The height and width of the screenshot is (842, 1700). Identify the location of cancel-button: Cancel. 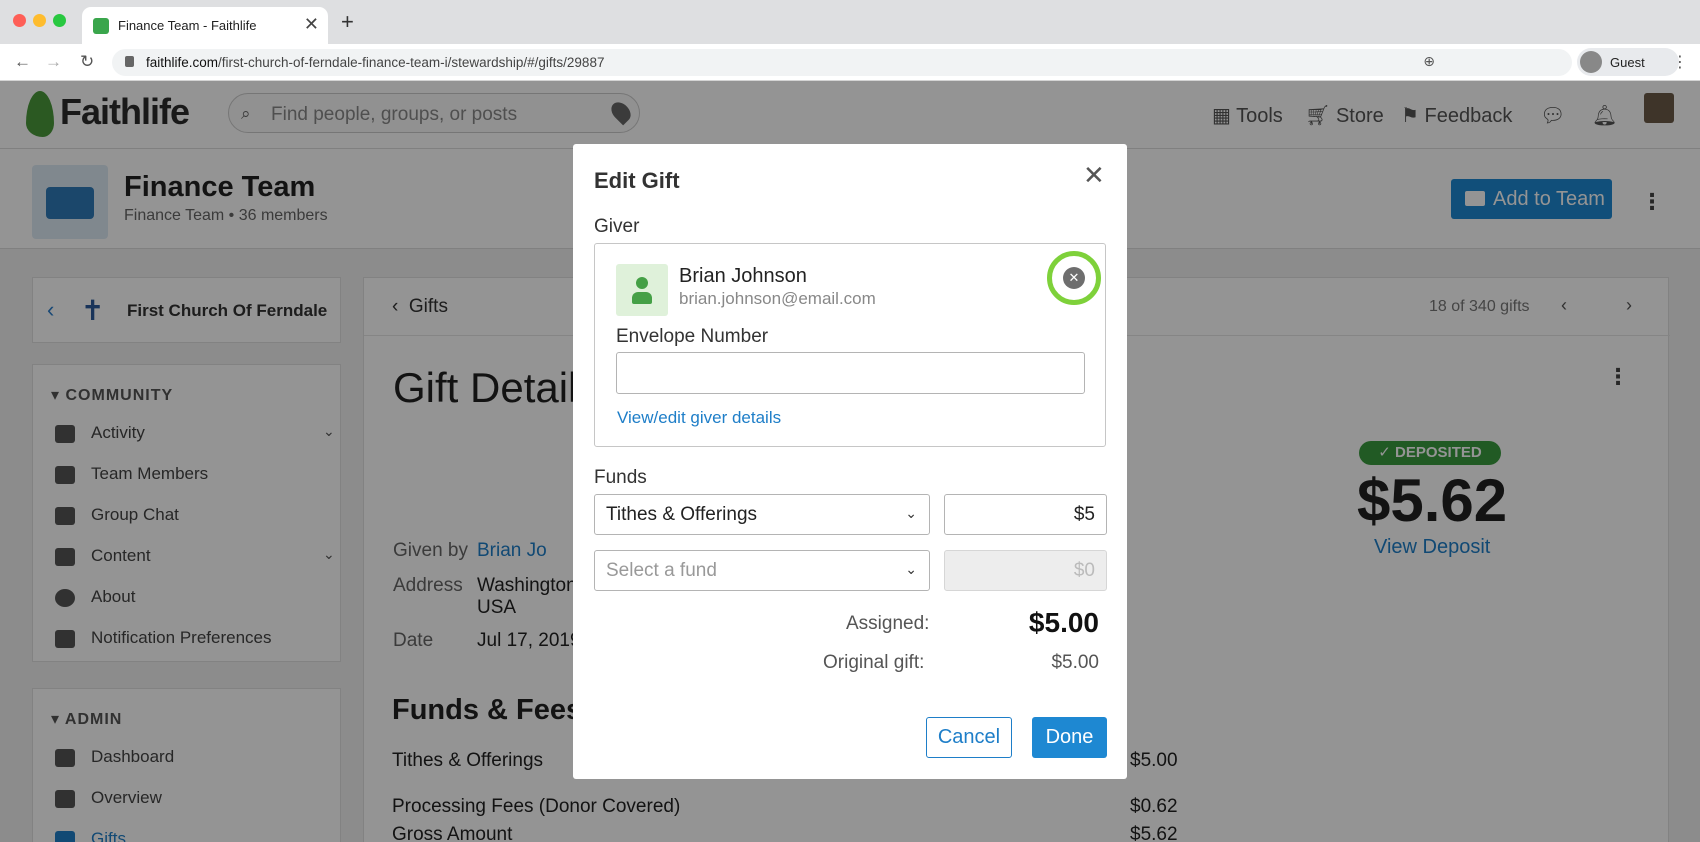
(969, 737).